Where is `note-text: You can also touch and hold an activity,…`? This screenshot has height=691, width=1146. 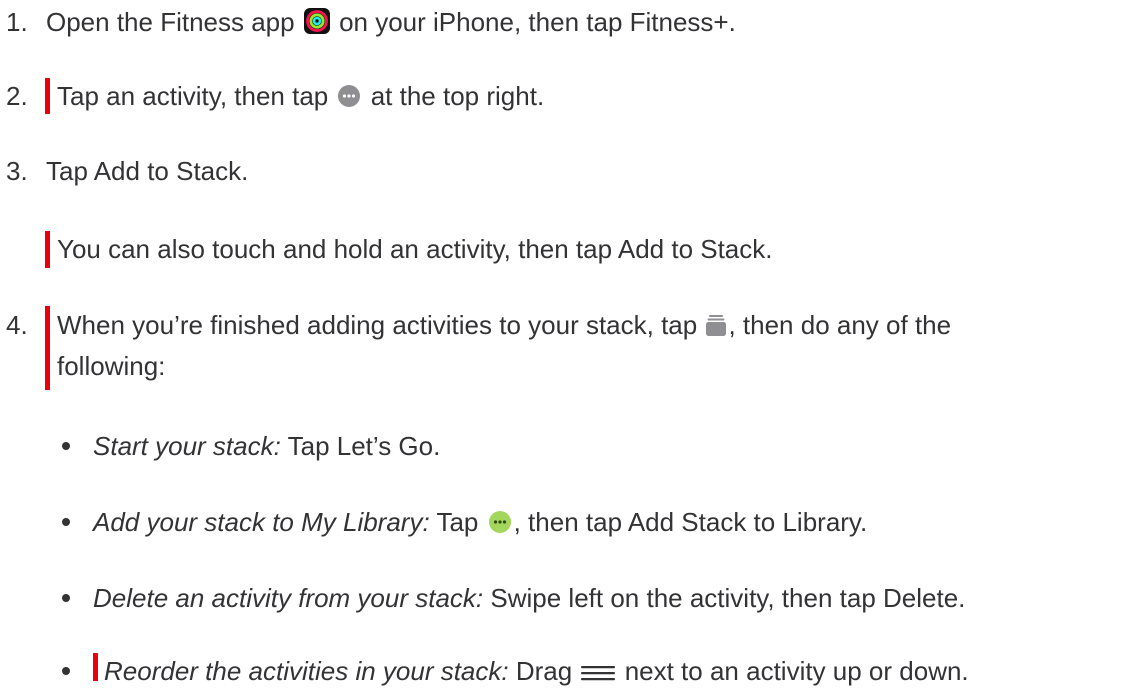 note-text: You can also touch and hold an activity,… is located at coordinates (415, 249).